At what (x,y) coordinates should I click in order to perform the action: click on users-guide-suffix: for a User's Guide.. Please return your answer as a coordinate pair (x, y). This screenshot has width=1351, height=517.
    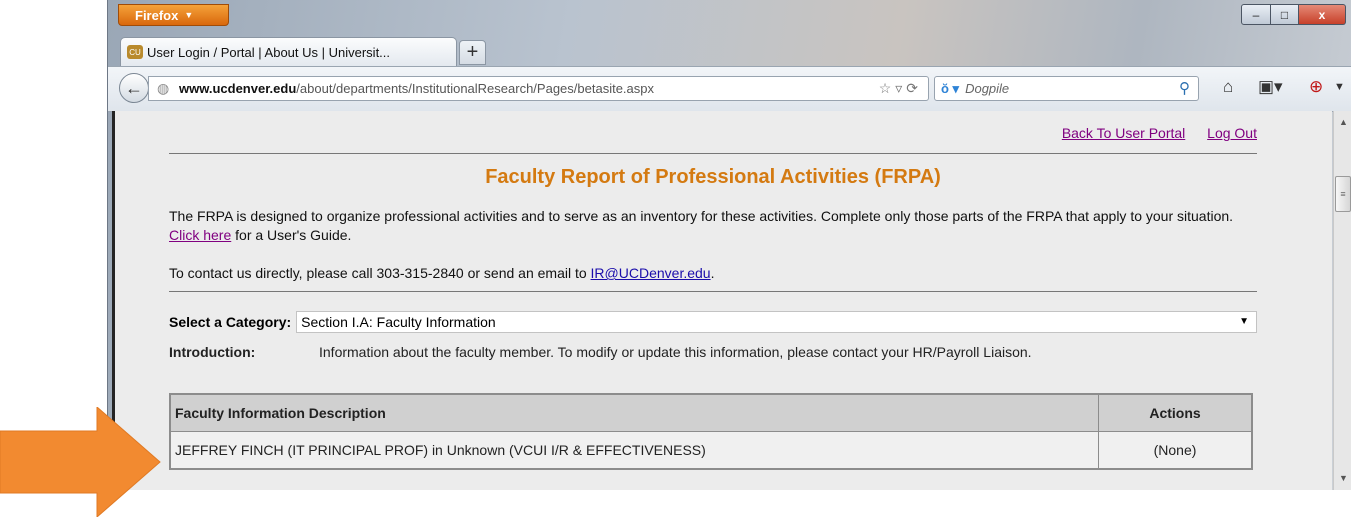
    Looking at the image, I should click on (291, 235).